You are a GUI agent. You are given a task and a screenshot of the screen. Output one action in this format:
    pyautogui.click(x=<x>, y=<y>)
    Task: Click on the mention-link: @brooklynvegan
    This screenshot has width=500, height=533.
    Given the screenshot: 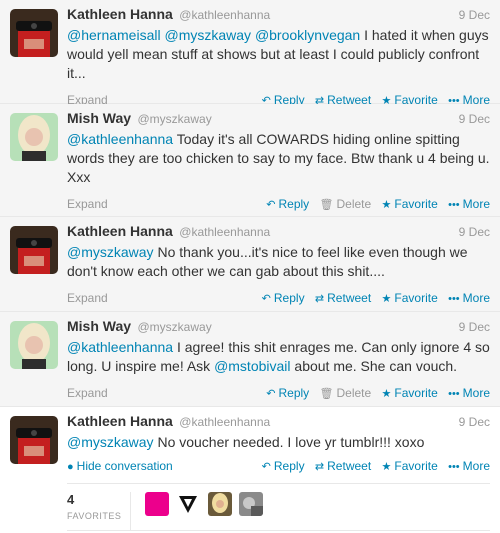 What is the action you would take?
    pyautogui.click(x=307, y=35)
    